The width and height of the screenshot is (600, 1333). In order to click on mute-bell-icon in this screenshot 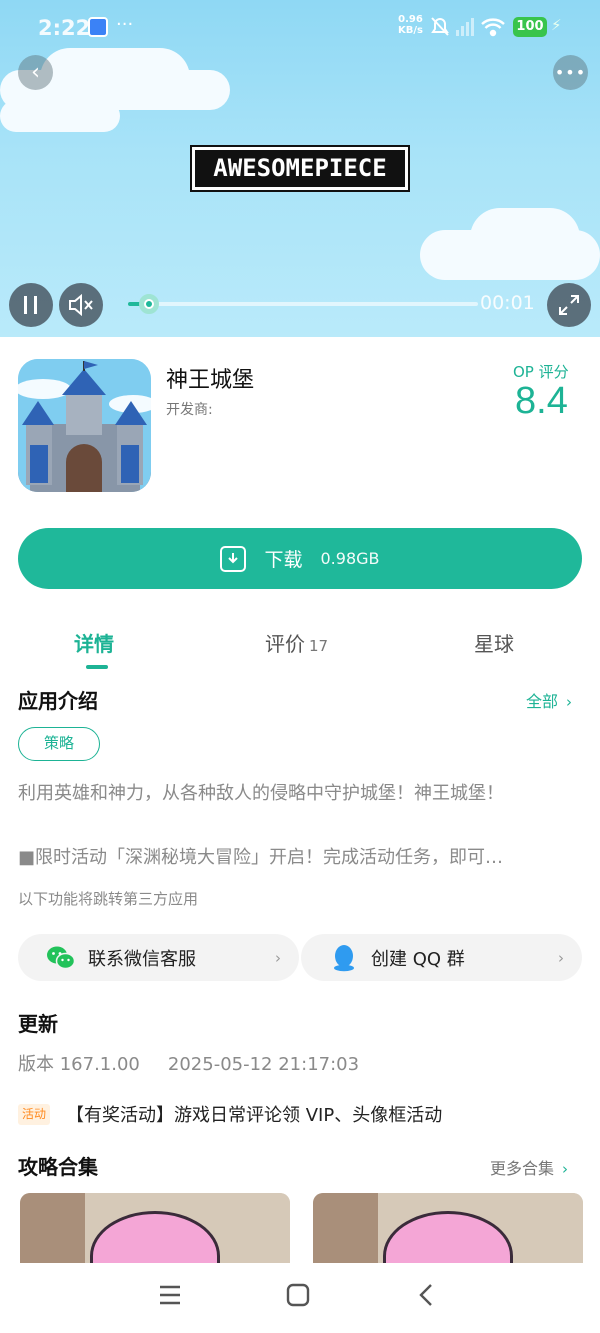, I will do `click(440, 26)`.